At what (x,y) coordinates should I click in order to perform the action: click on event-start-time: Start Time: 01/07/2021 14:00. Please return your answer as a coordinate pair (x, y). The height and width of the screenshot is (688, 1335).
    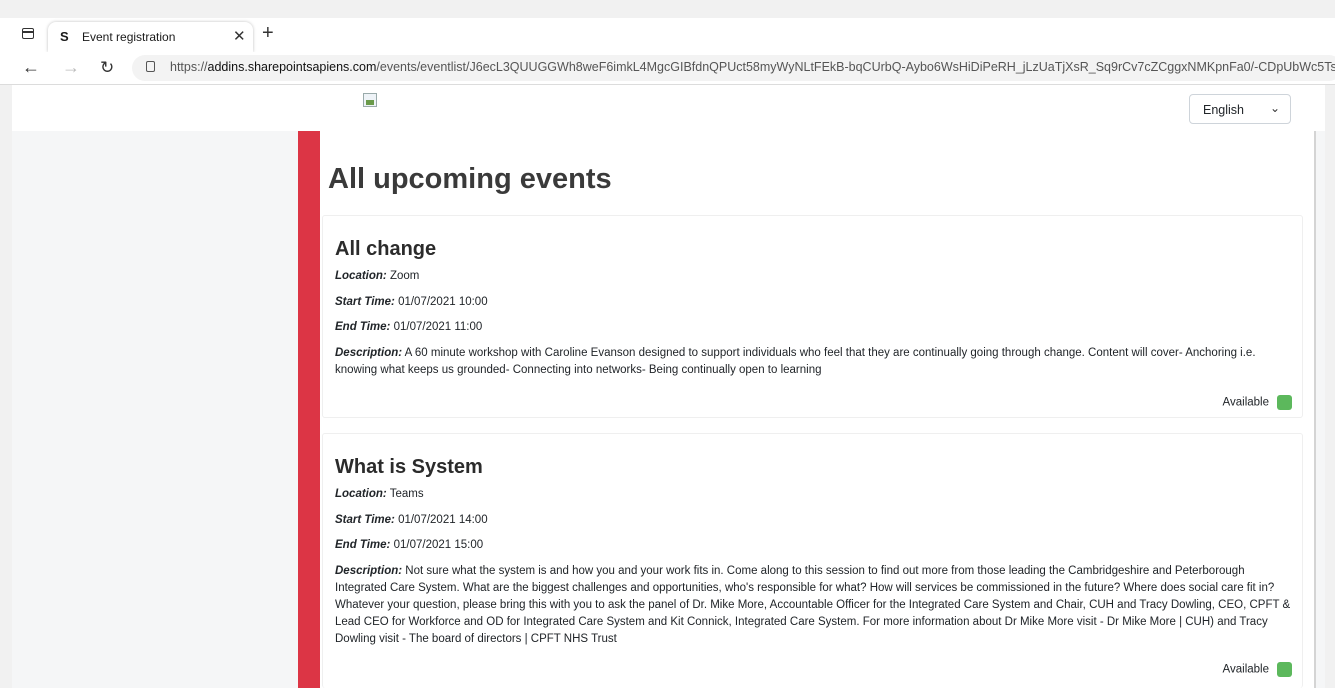
    Looking at the image, I should click on (411, 520).